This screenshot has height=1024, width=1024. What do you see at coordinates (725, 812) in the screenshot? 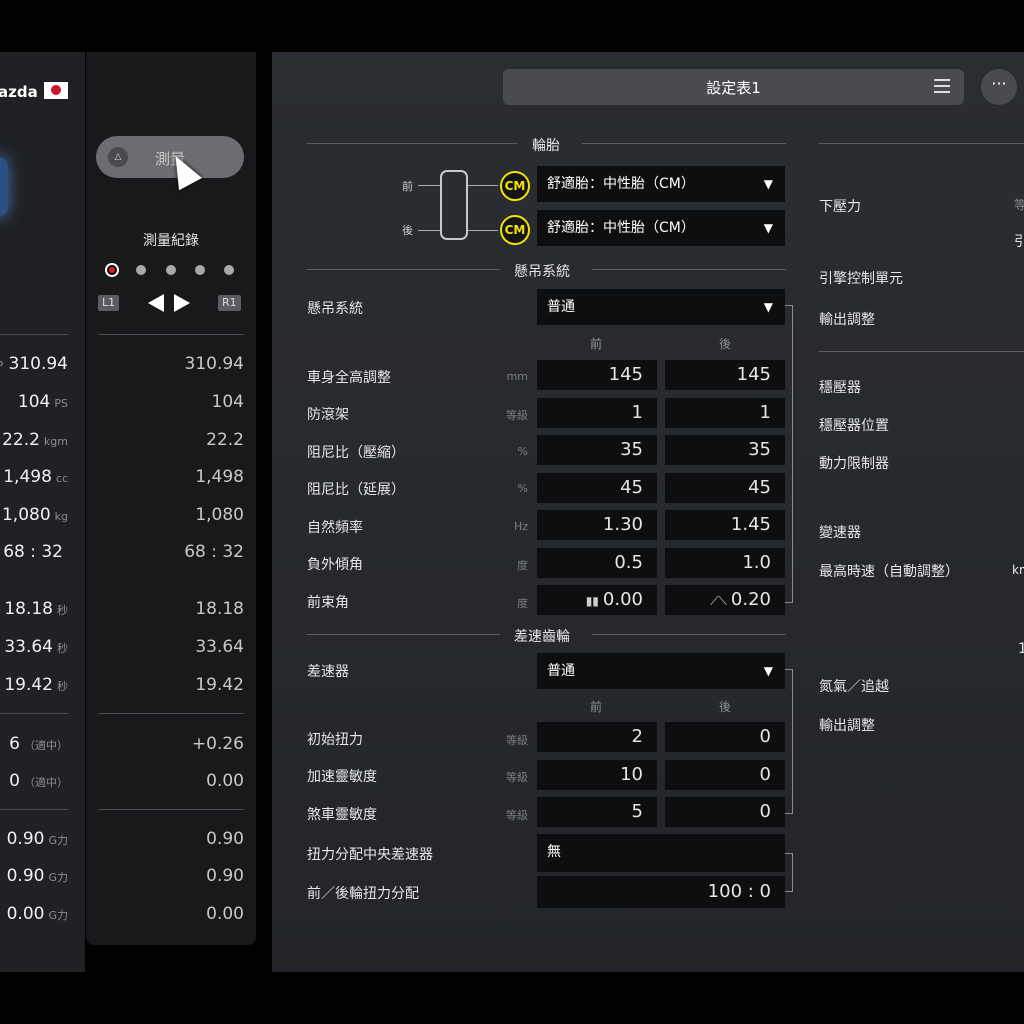
I see `brake-sensitivity-rear: 0` at bounding box center [725, 812].